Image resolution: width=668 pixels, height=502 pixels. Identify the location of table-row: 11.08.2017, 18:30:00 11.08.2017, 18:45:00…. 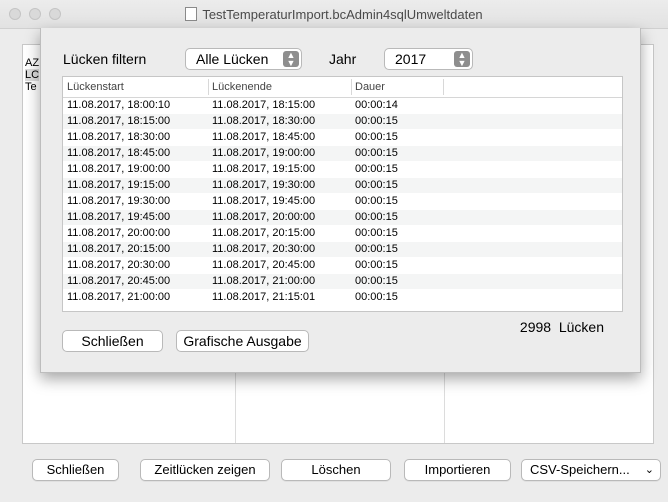
(342, 137).